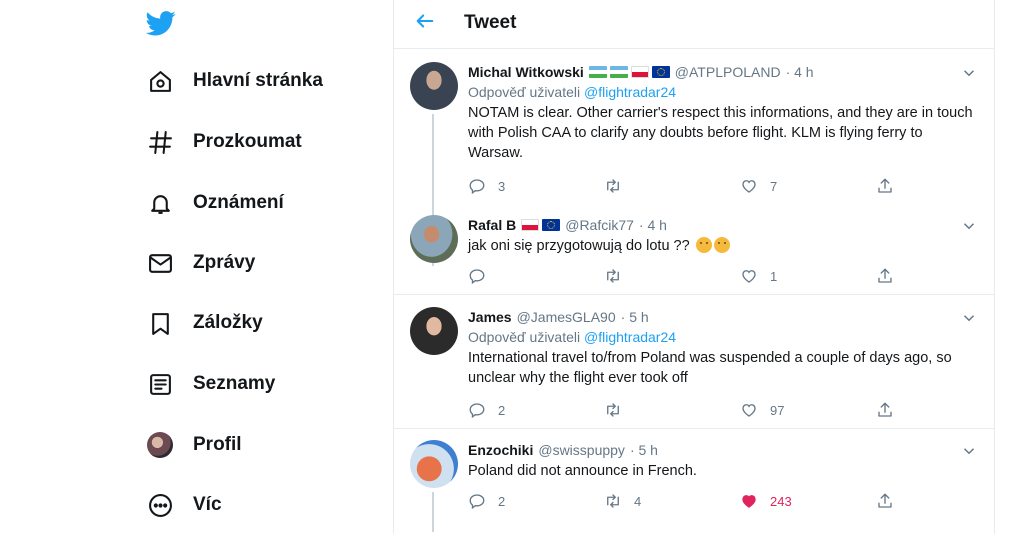 The image size is (1024, 534). What do you see at coordinates (618, 72) in the screenshot?
I see `flag-icon` at bounding box center [618, 72].